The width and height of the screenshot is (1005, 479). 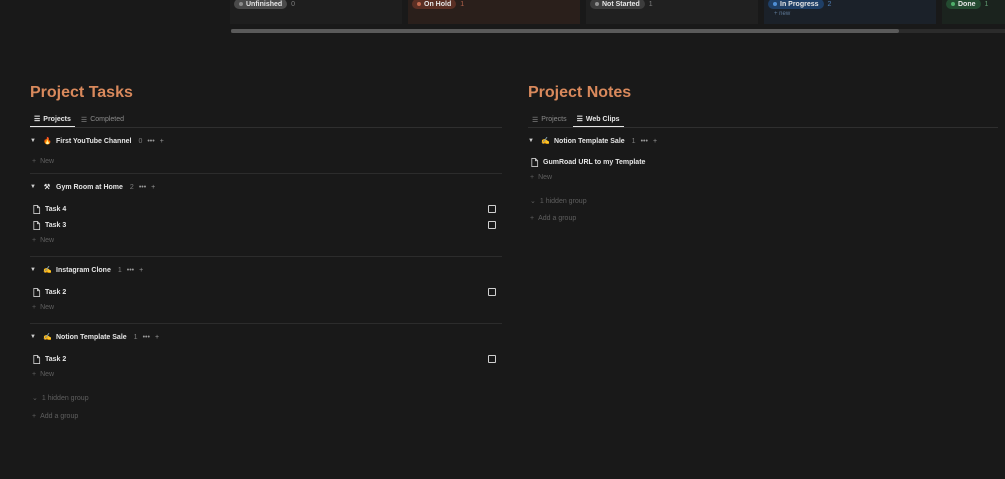 I want to click on board-column-unfinished: Unfinished 0, so click(x=316, y=12).